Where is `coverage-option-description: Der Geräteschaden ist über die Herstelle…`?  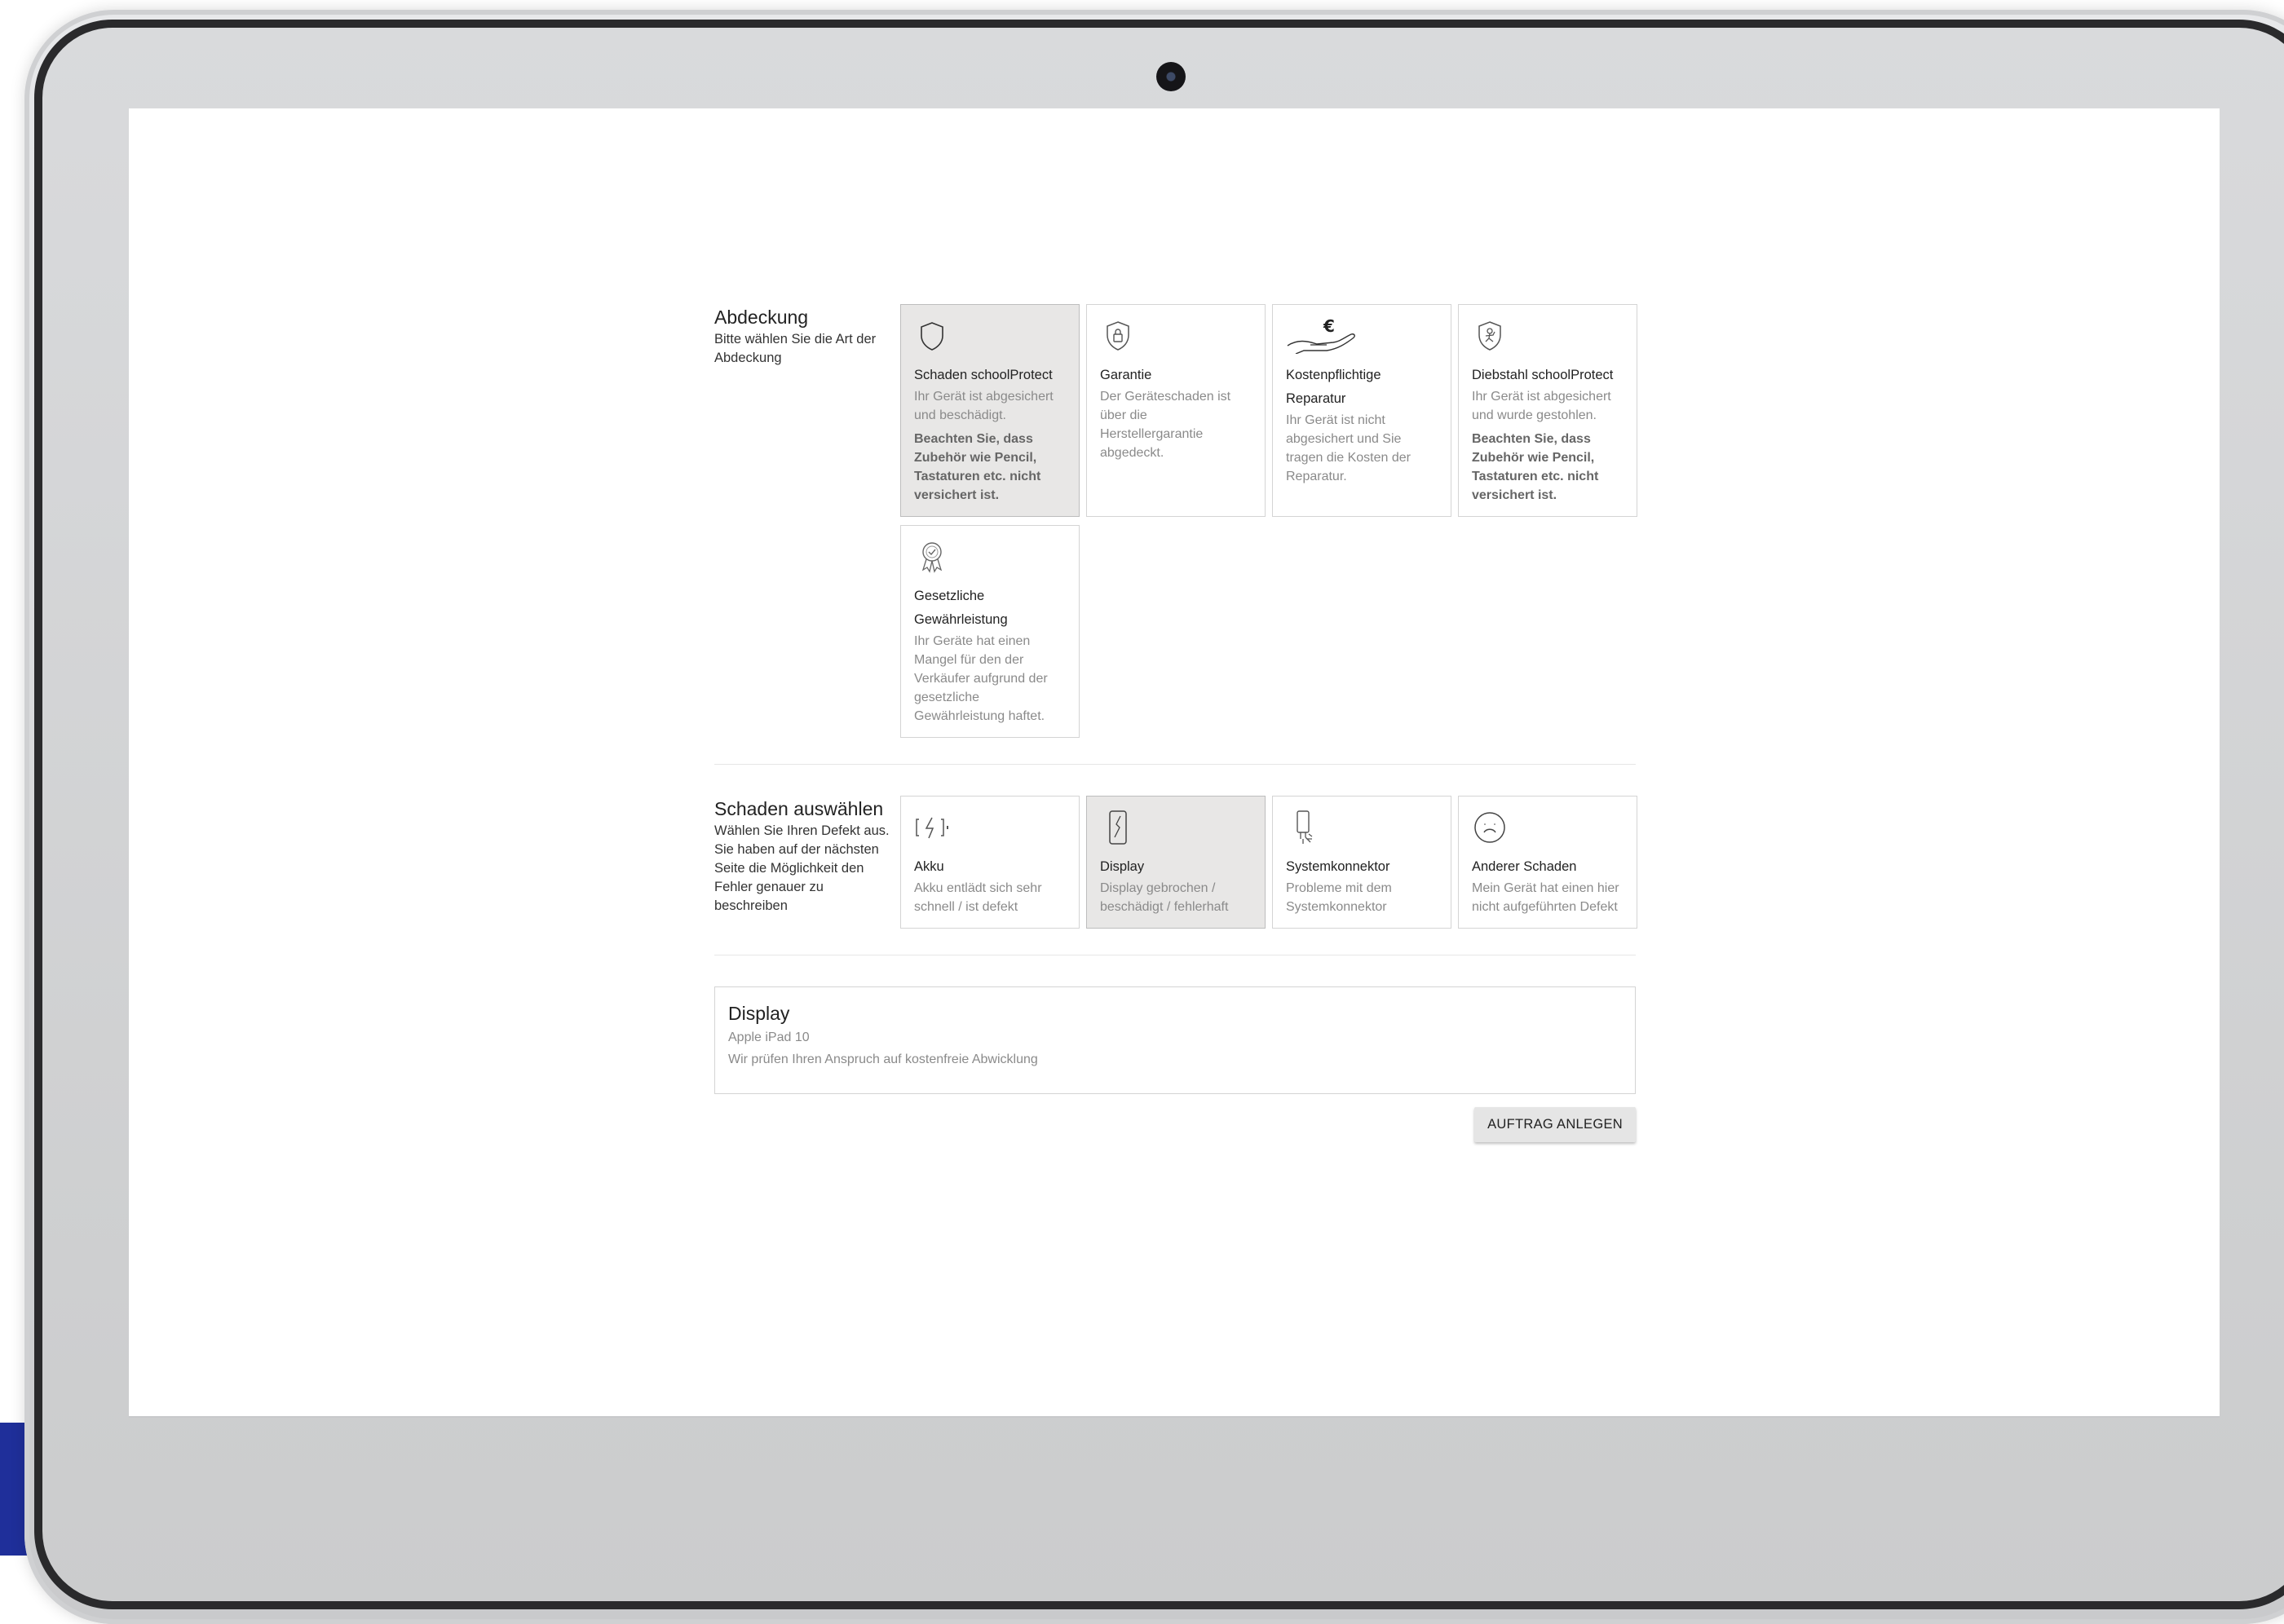 coverage-option-description: Der Geräteschaden ist über die Herstelle… is located at coordinates (1165, 425).